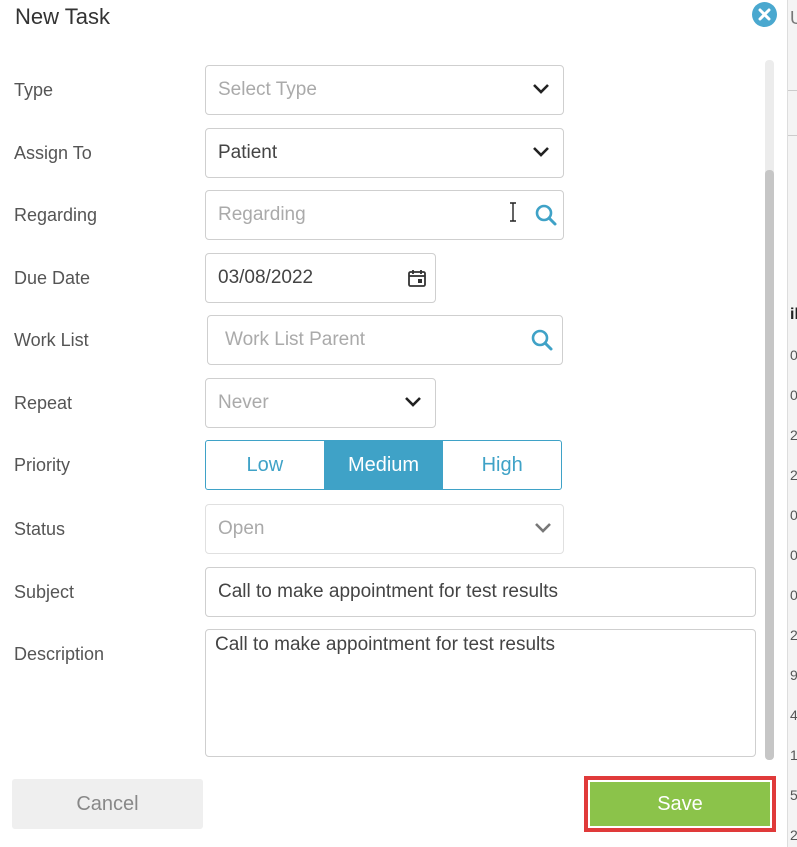  Describe the element at coordinates (34, 90) in the screenshot. I see `type-label: Type` at that location.